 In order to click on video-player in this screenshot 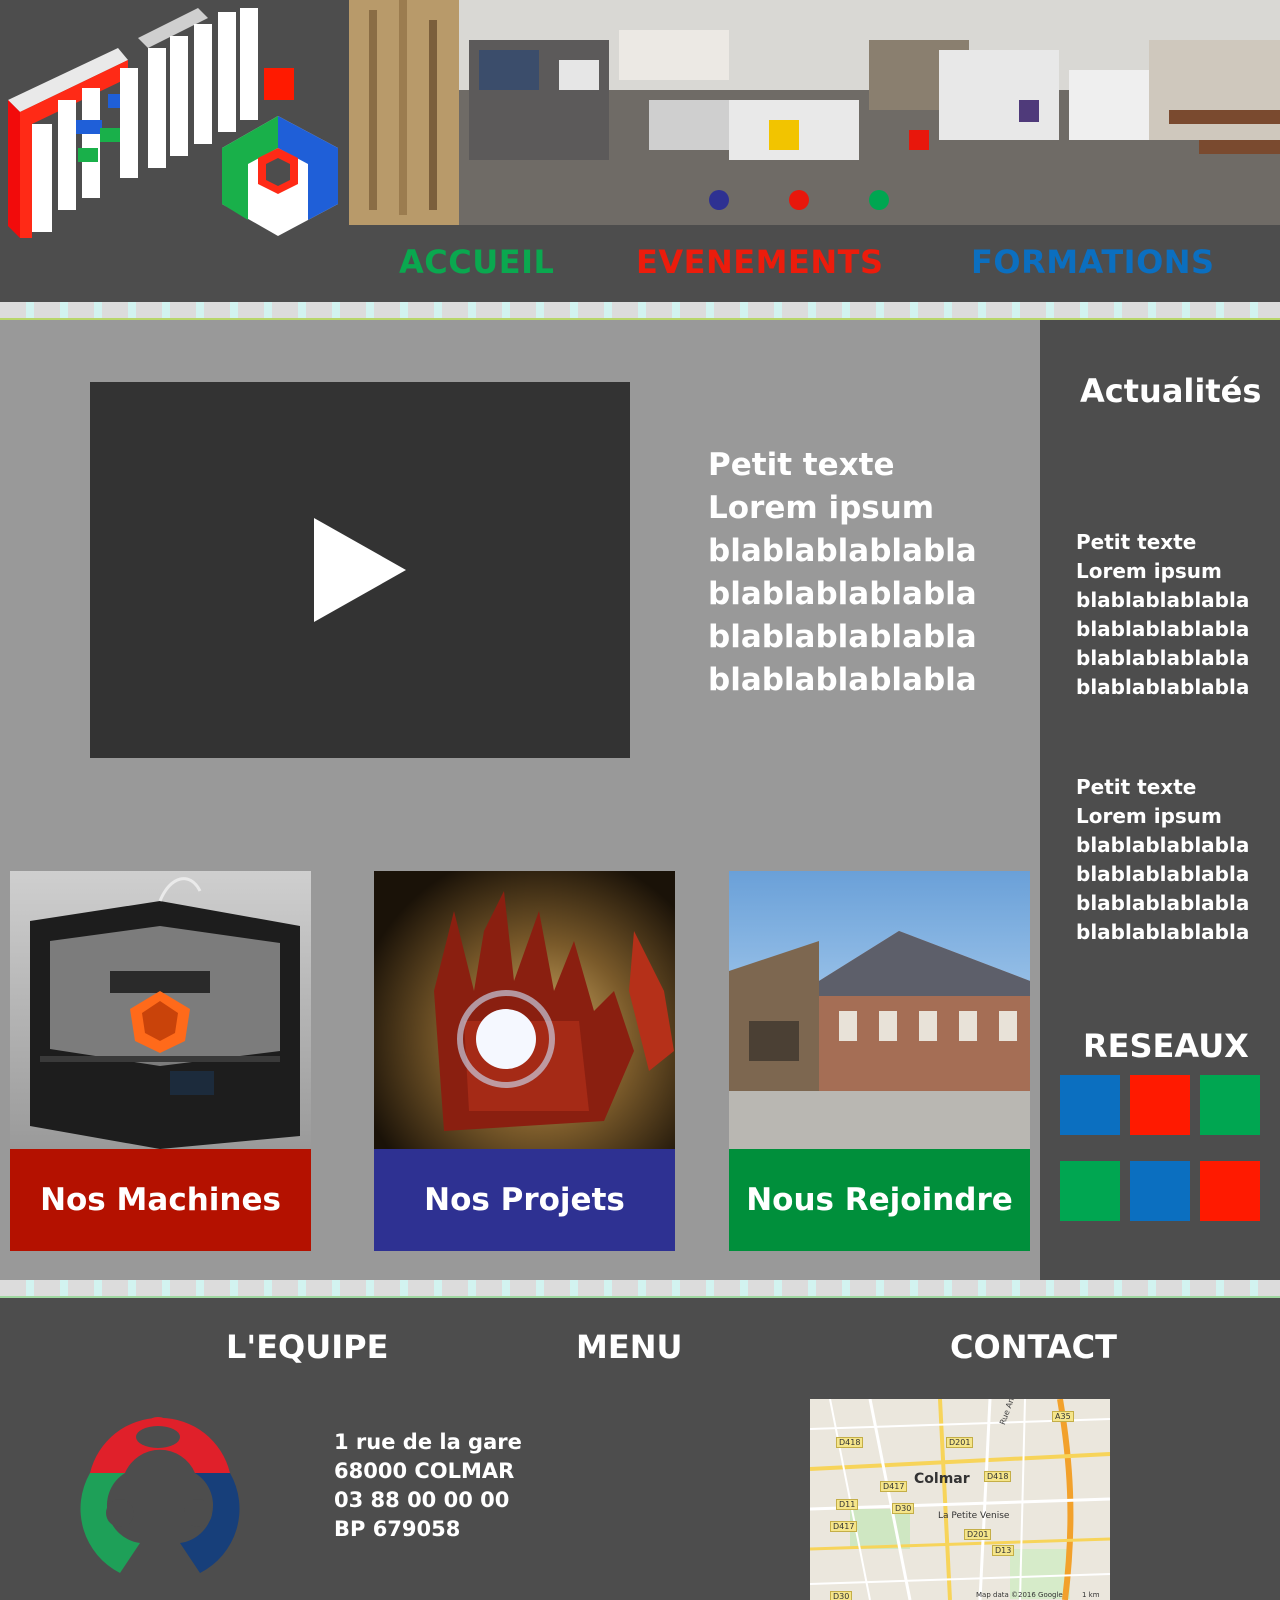, I will do `click(360, 570)`.